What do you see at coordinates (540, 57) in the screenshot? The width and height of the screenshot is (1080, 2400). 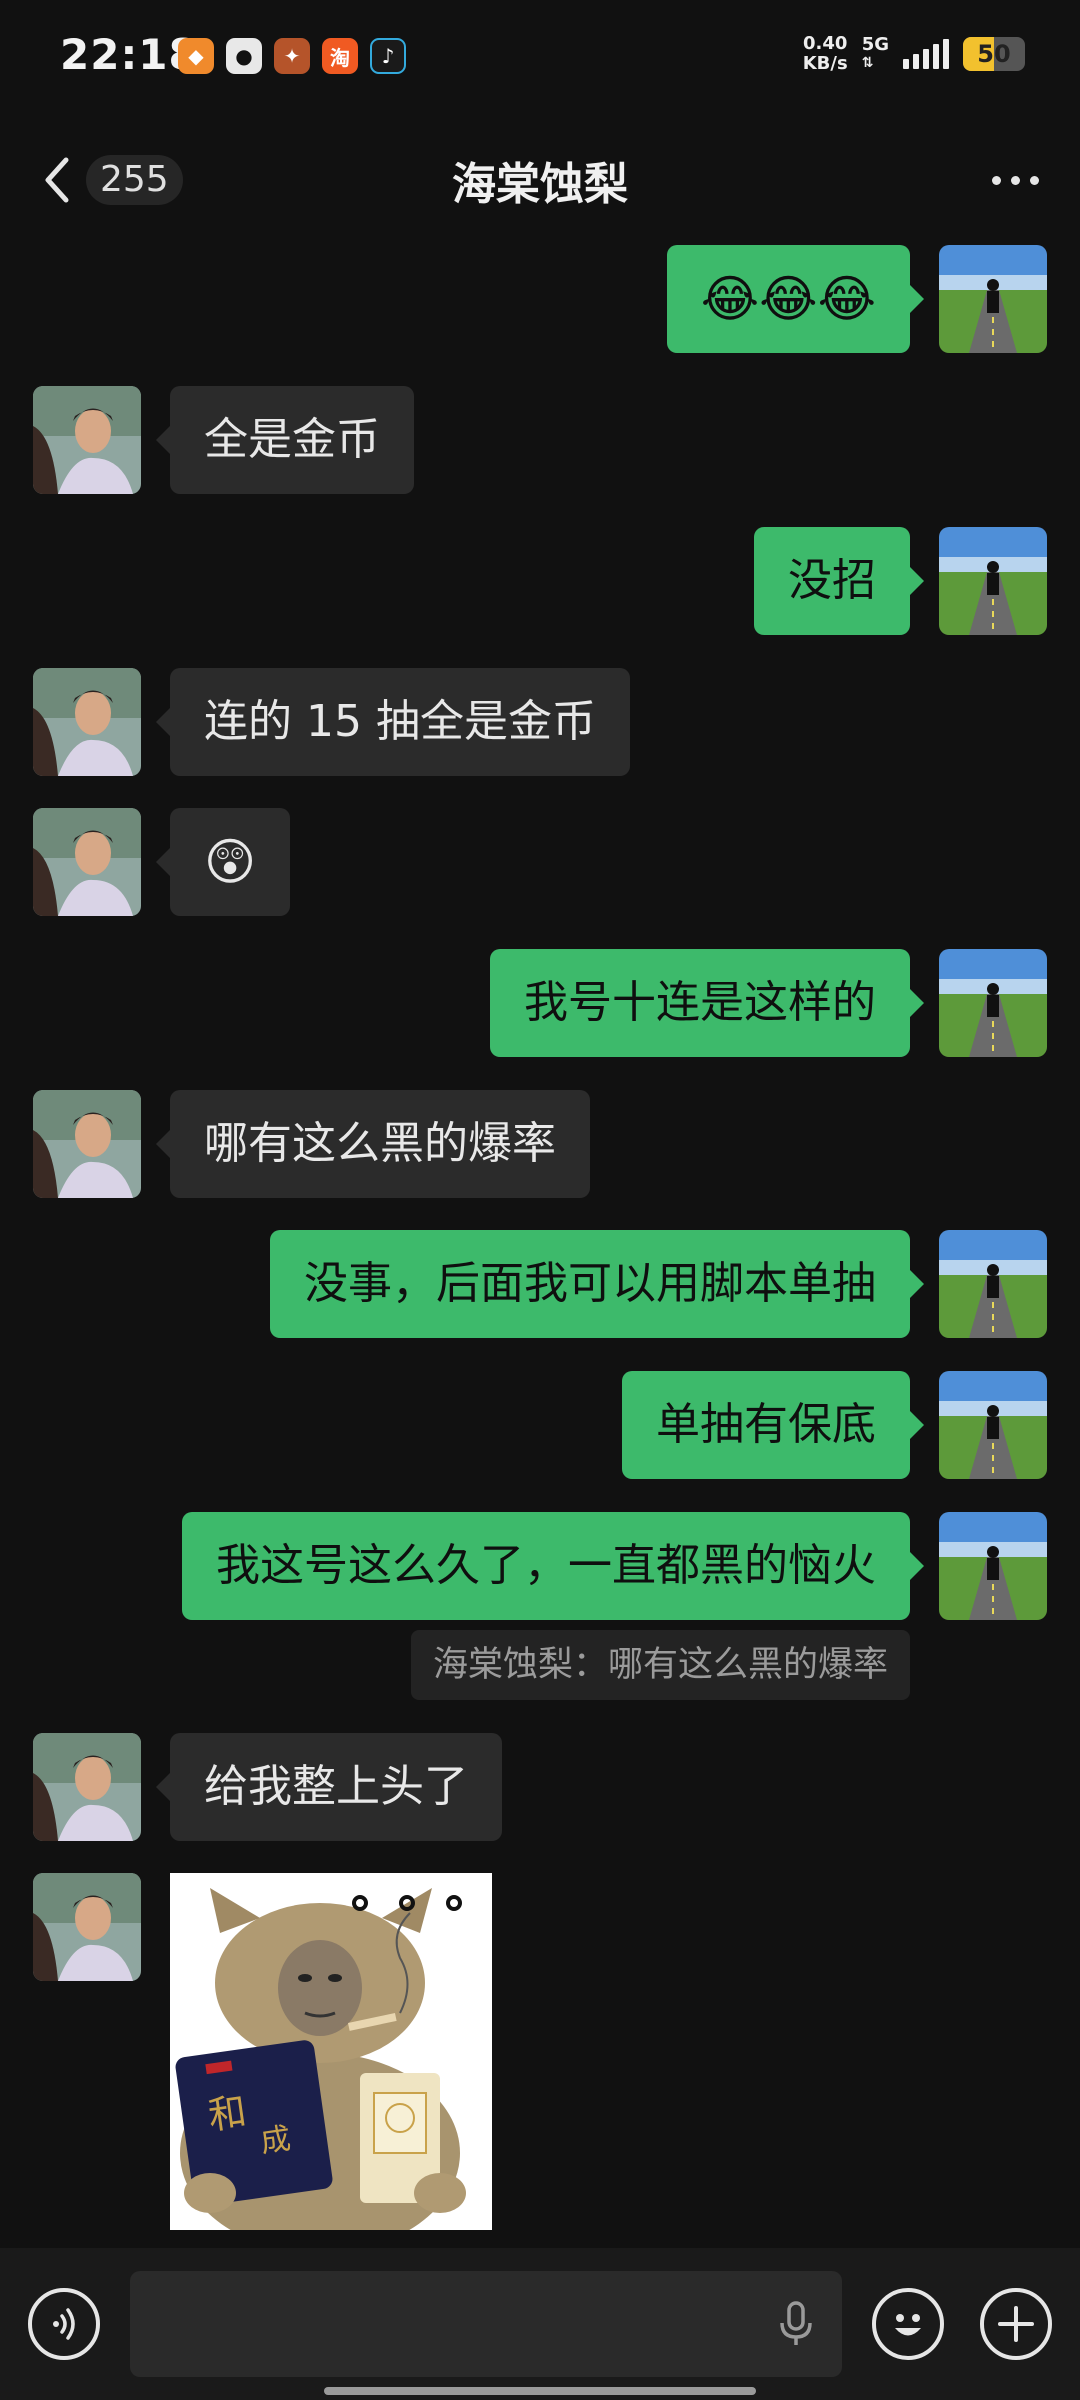 I see `status-bar: 22:18 ◆ ● ✦ 淘 ♪ 0.40 KB/s 5G ⇅ 50` at bounding box center [540, 57].